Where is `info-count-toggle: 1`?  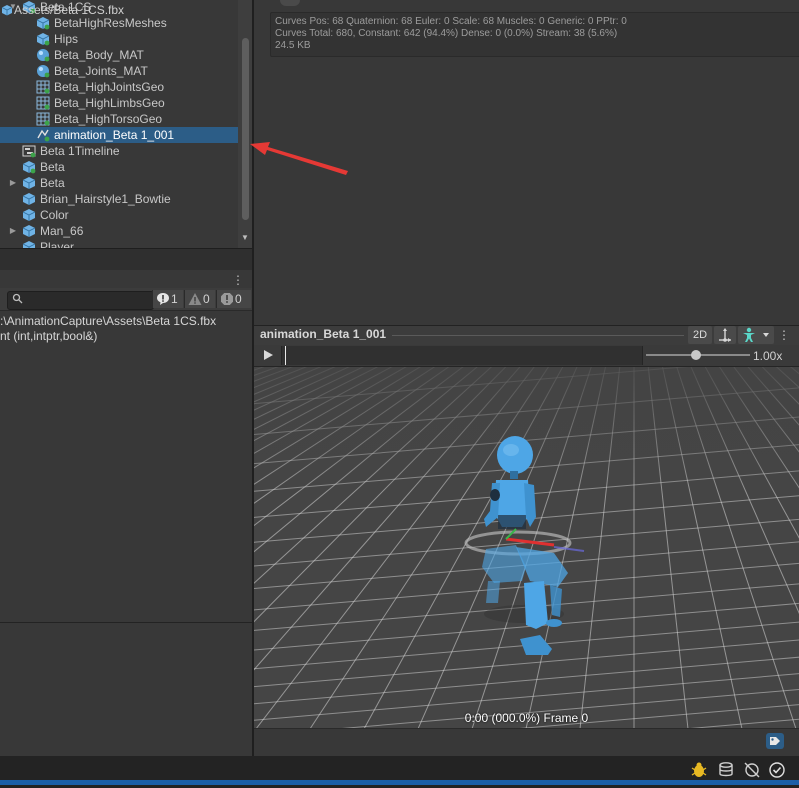
info-count-toggle: 1 is located at coordinates (167, 299).